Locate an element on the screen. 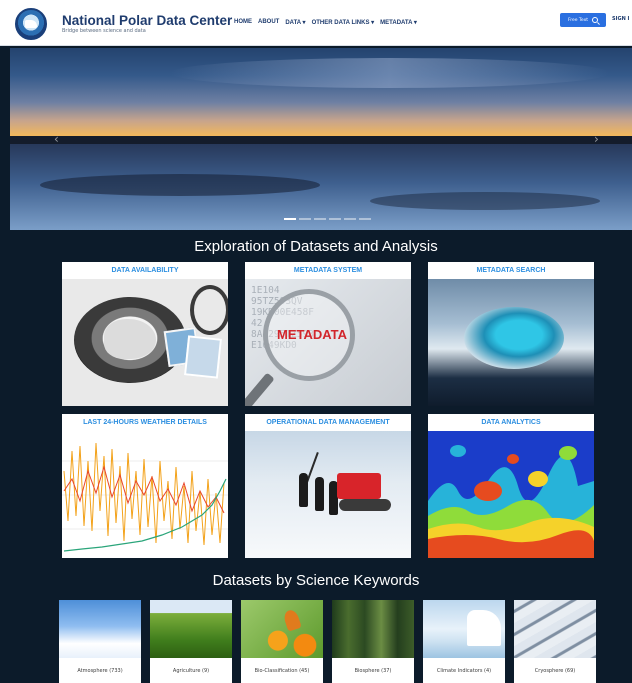  snow-vehicle is located at coordinates (359, 486).